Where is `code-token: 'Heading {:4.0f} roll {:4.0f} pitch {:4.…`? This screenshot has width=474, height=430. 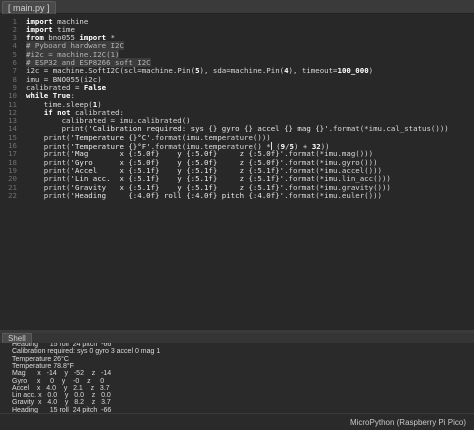
code-token: 'Heading {:4.0f} roll {:4.0f} pitch {:4.… is located at coordinates (177, 195).